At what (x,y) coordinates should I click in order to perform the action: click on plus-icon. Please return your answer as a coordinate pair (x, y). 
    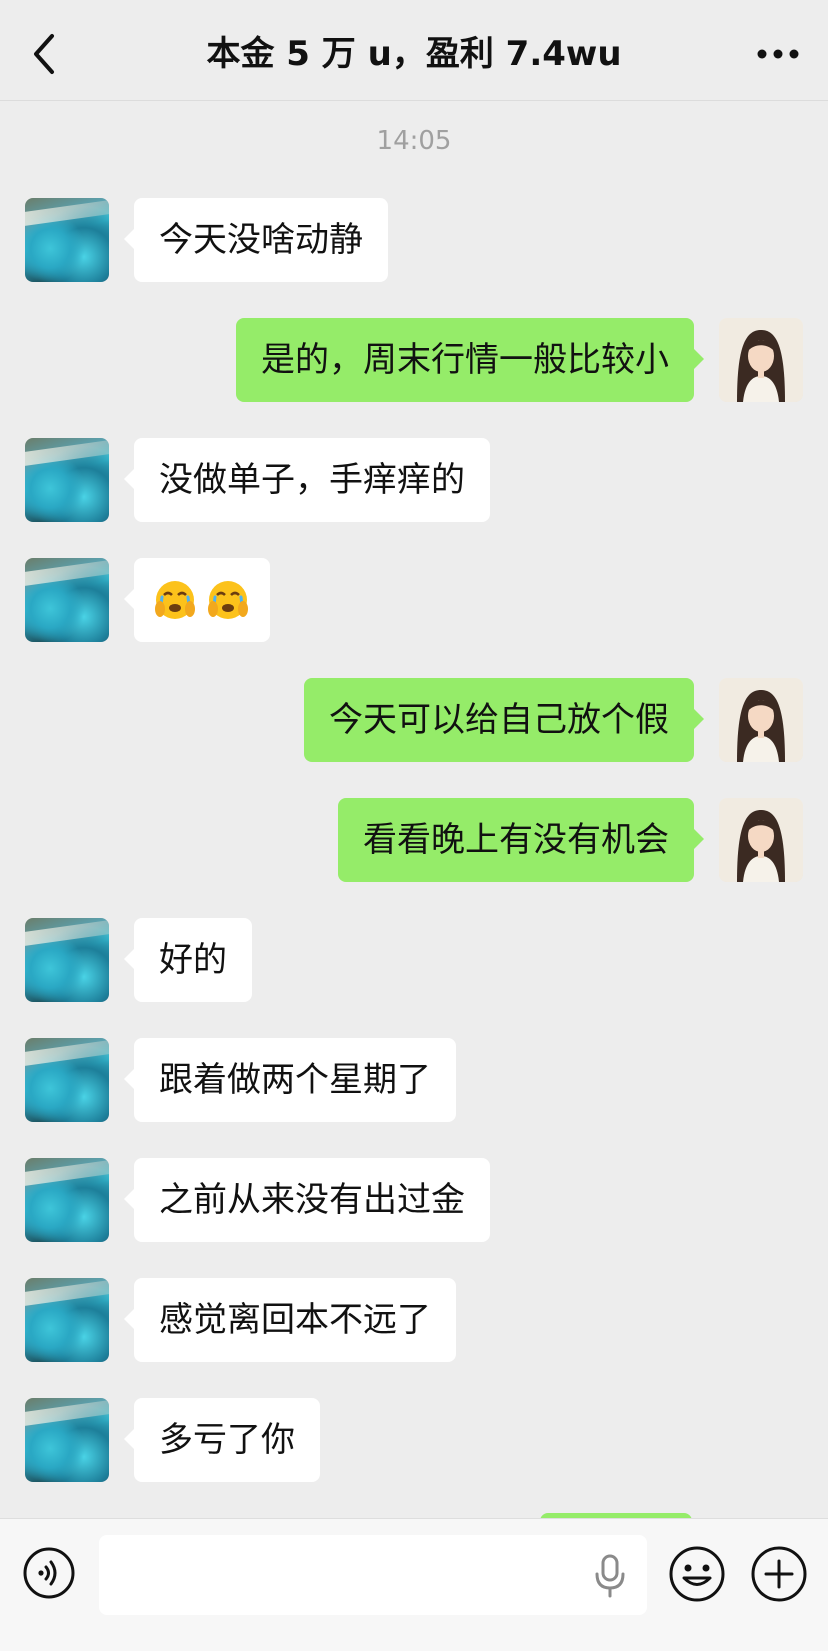
    Looking at the image, I should click on (779, 1574).